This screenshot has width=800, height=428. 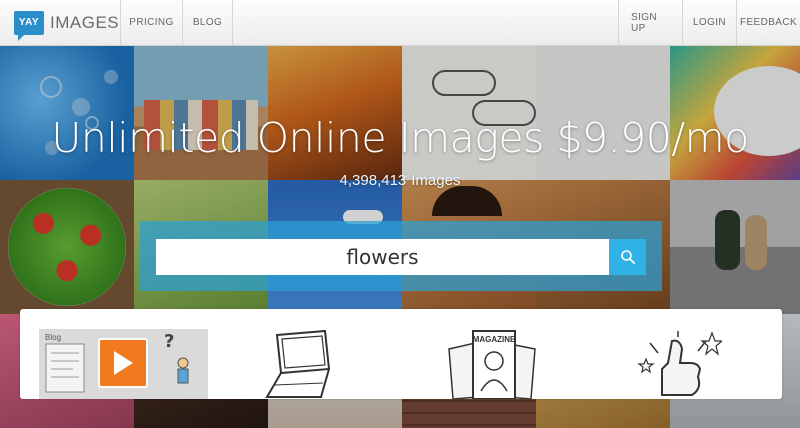 I want to click on search-button, so click(x=627, y=257).